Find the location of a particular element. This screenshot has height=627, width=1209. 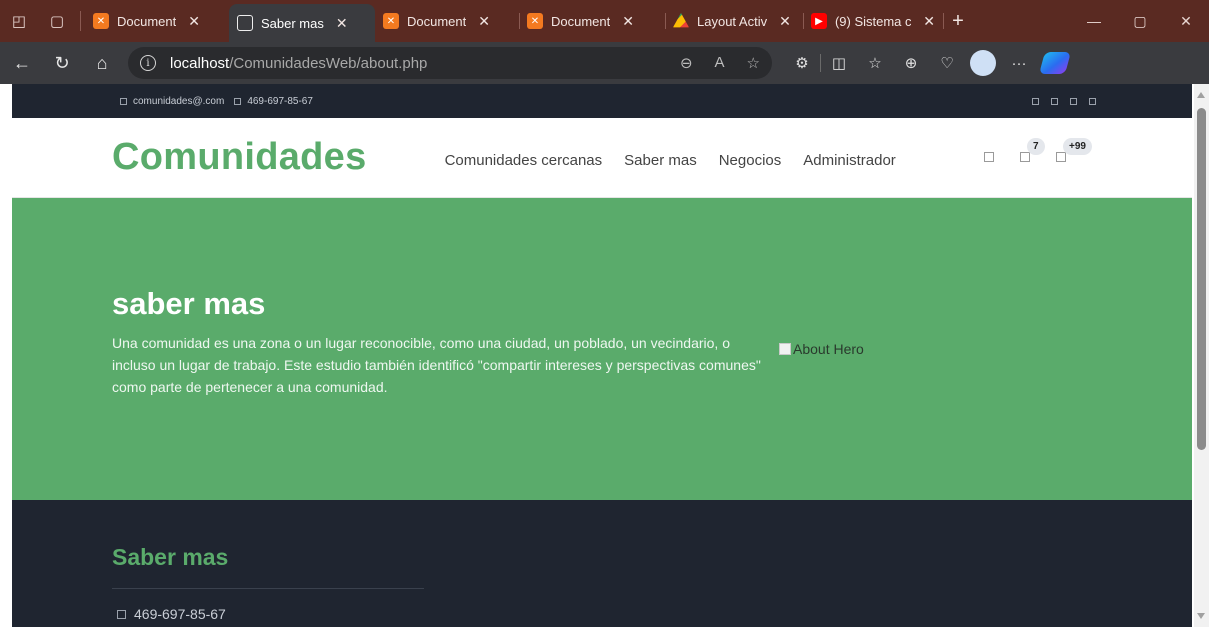

avatar is located at coordinates (983, 63).